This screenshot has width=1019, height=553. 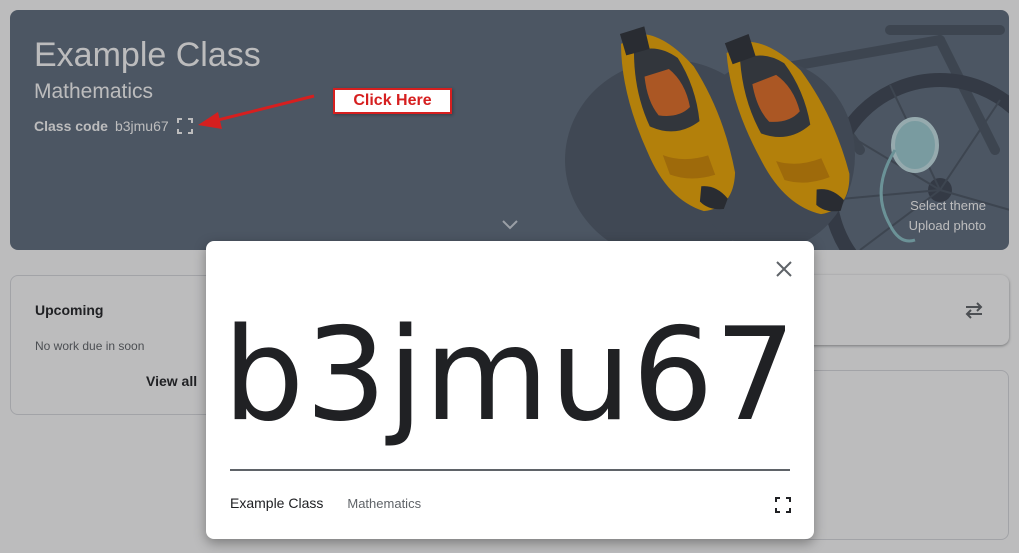 I want to click on click-here-annotation: Click Here, so click(x=392, y=101).